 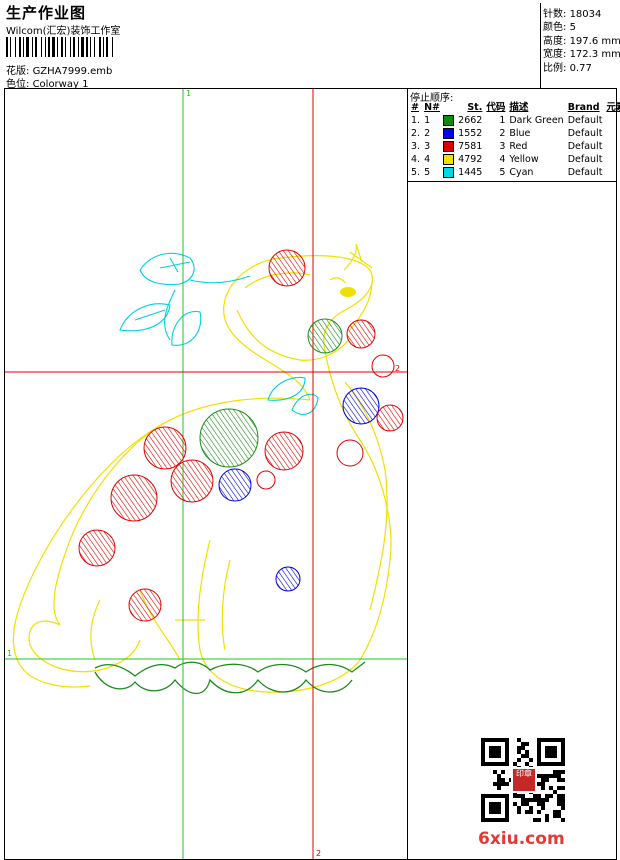 I want to click on red-guide-label-right: 2, so click(x=397, y=368).